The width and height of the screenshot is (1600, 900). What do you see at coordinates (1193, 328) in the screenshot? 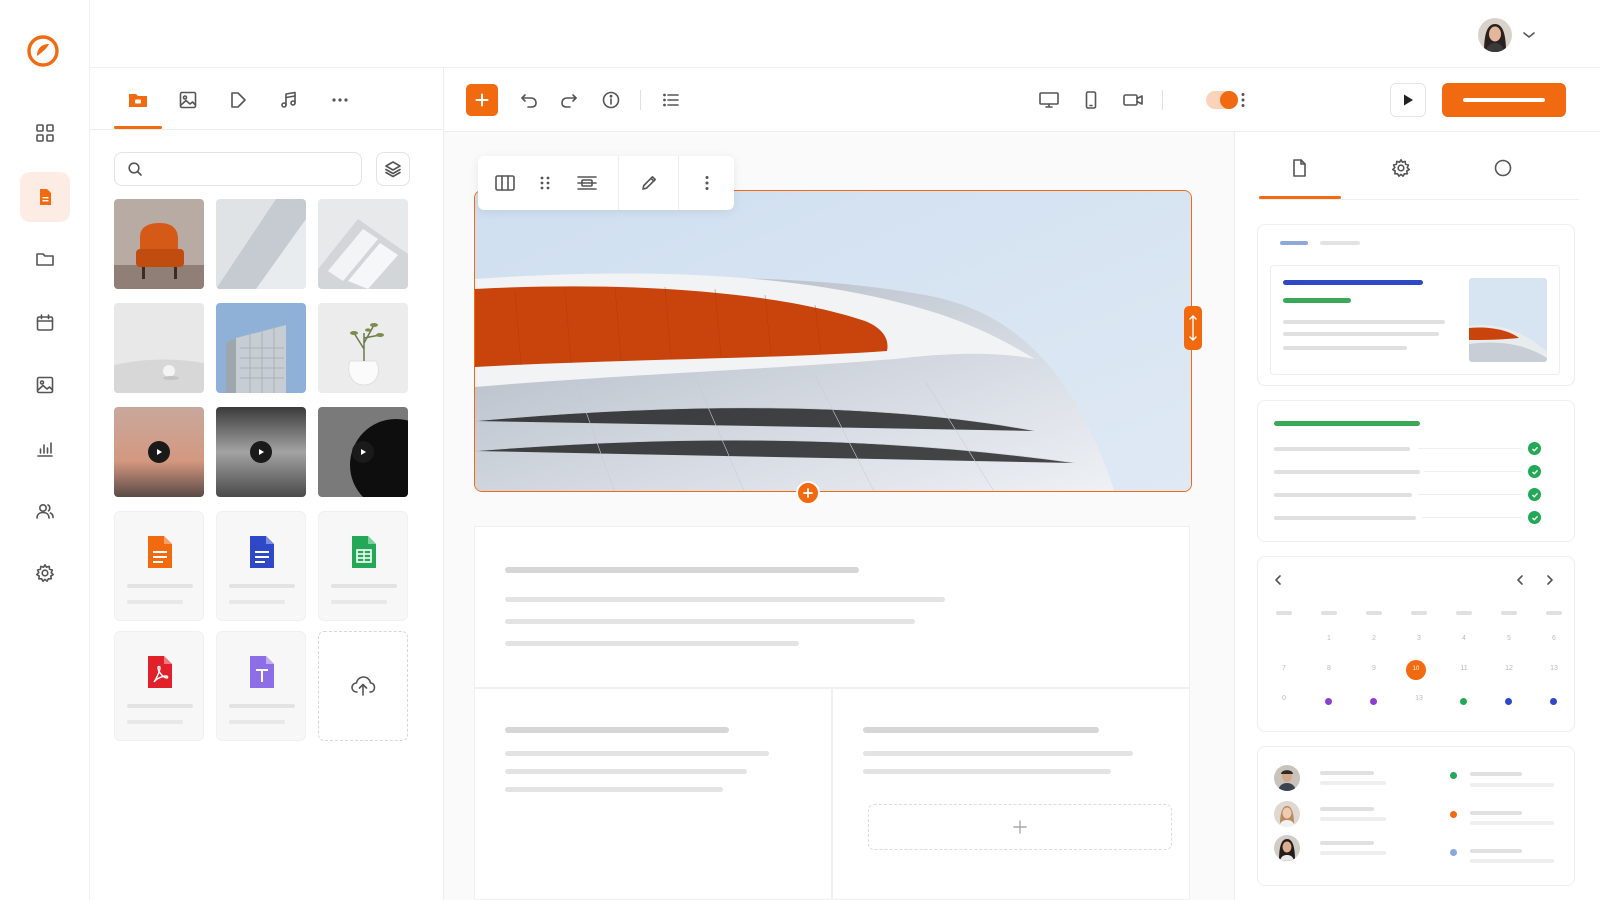
I see `resize-handle` at bounding box center [1193, 328].